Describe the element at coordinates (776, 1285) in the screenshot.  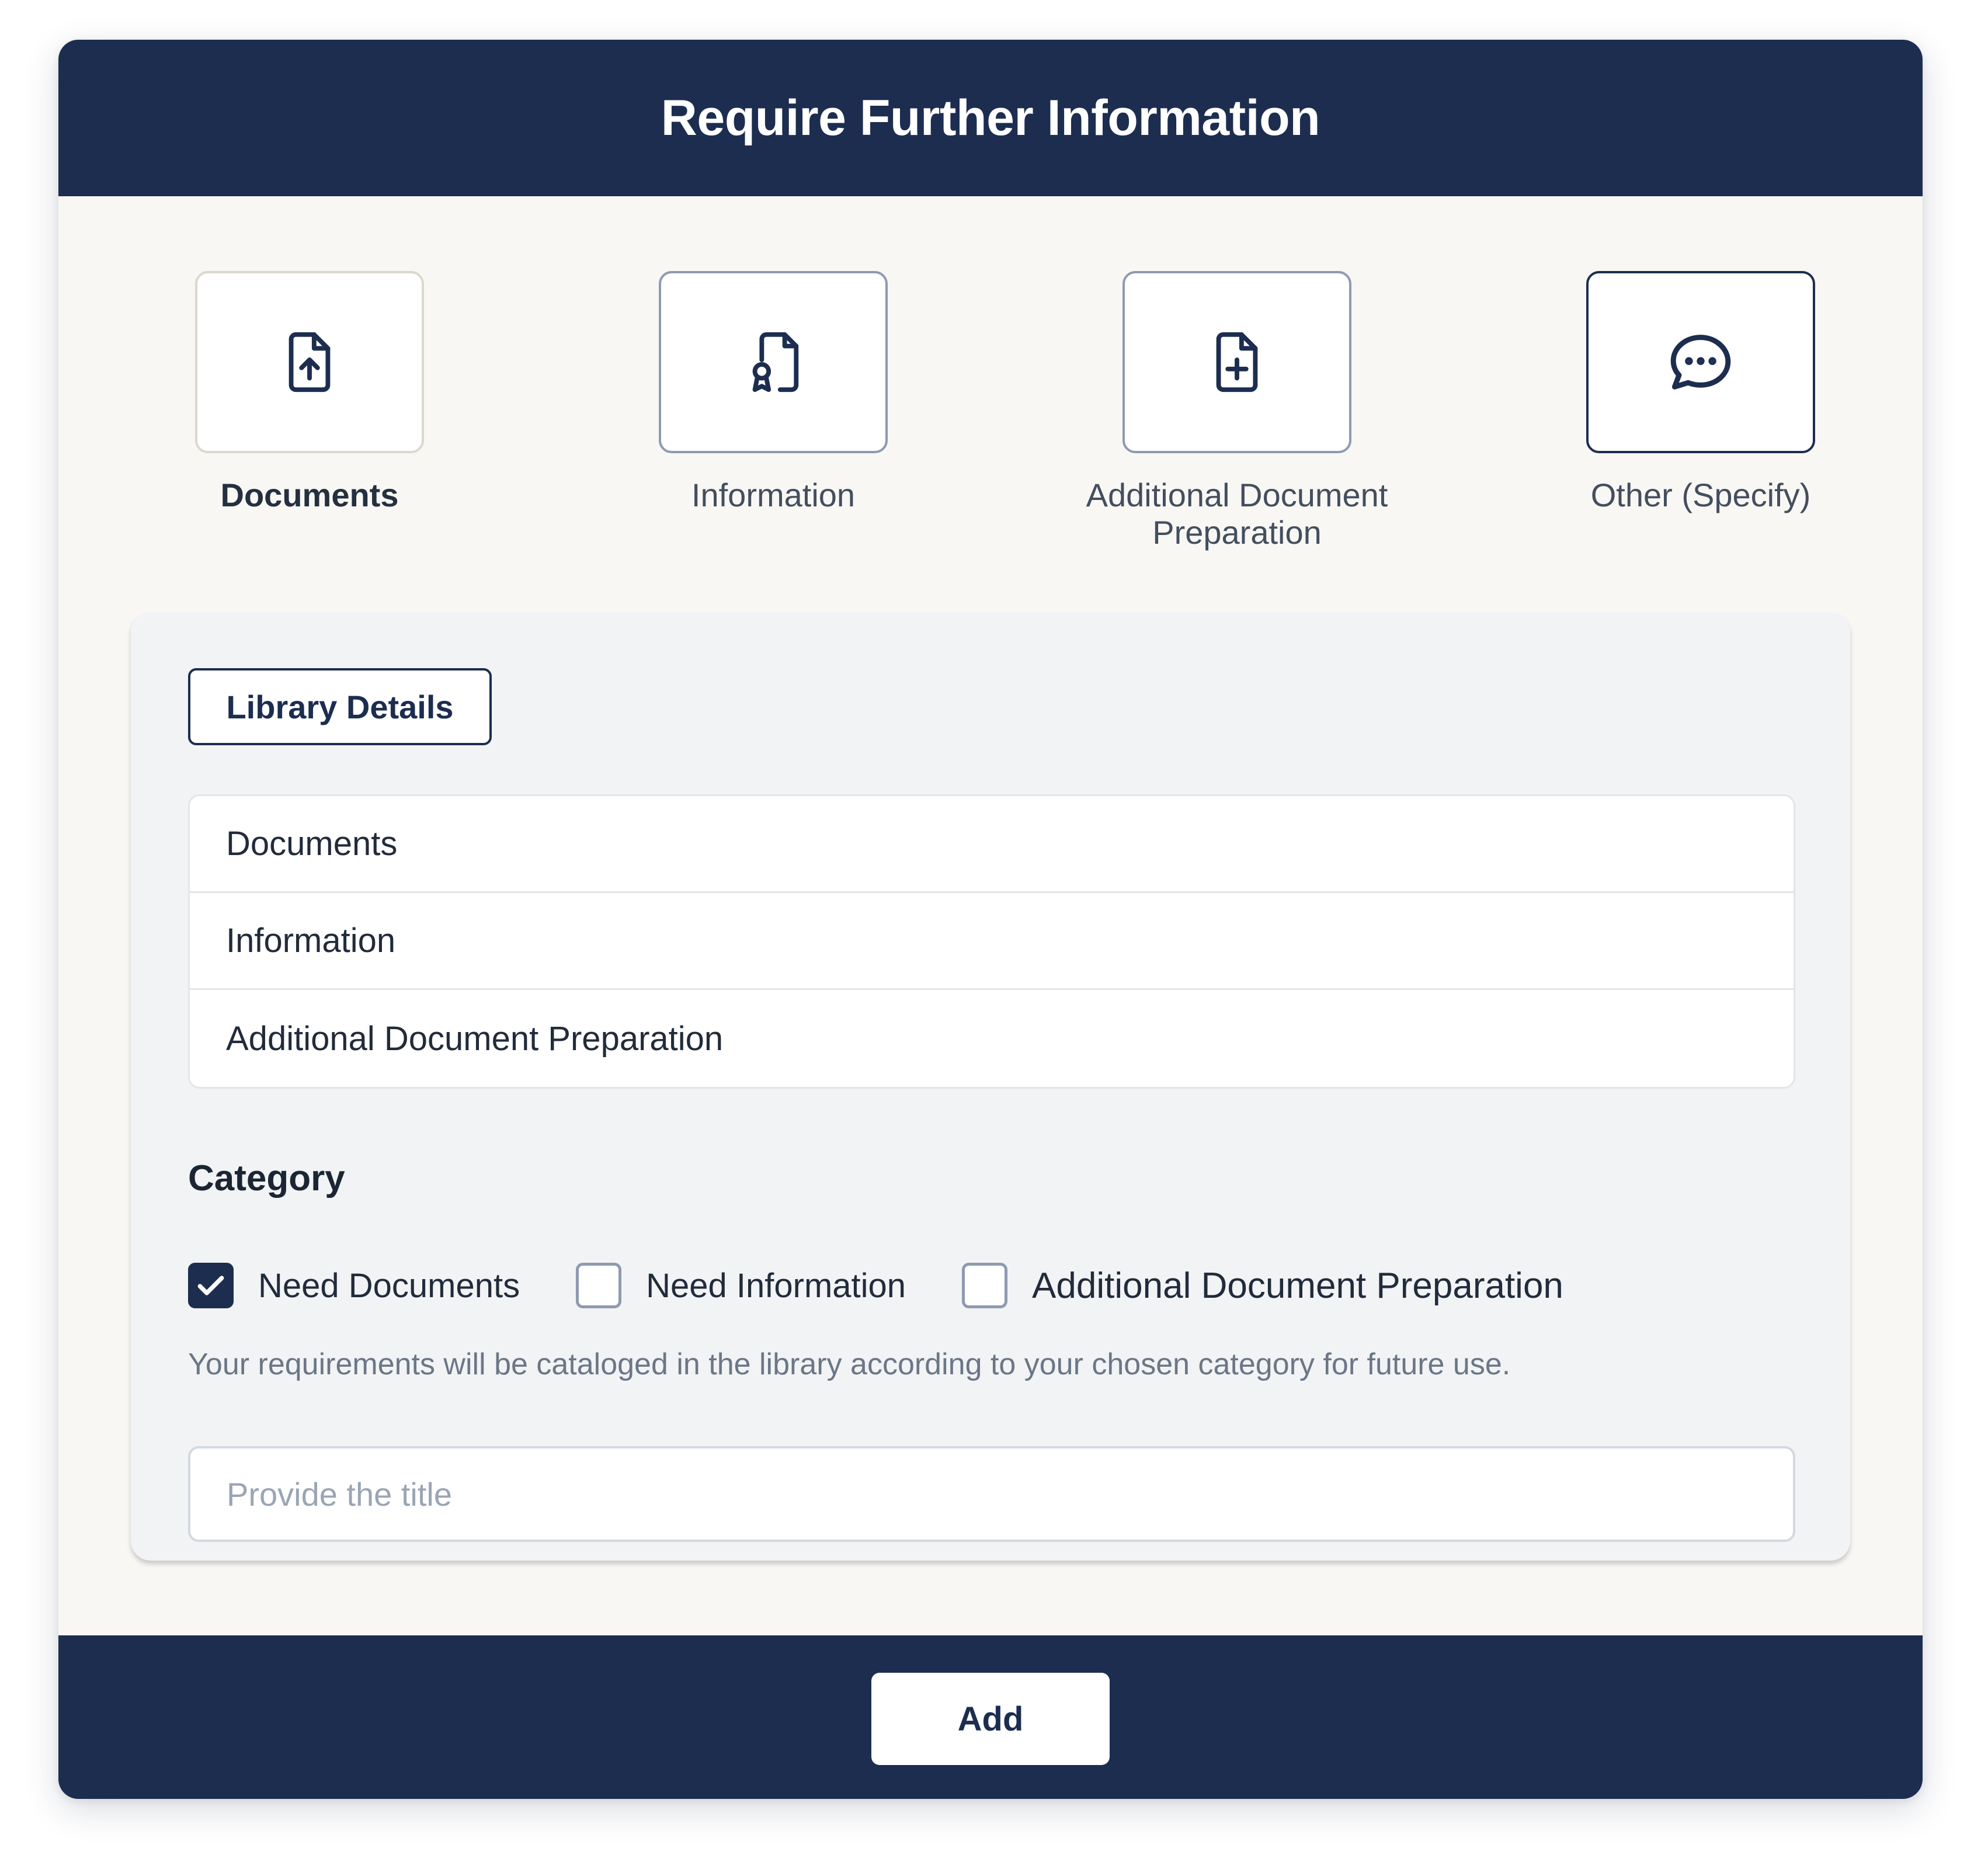
I see `need-information-label: Need Information` at that location.